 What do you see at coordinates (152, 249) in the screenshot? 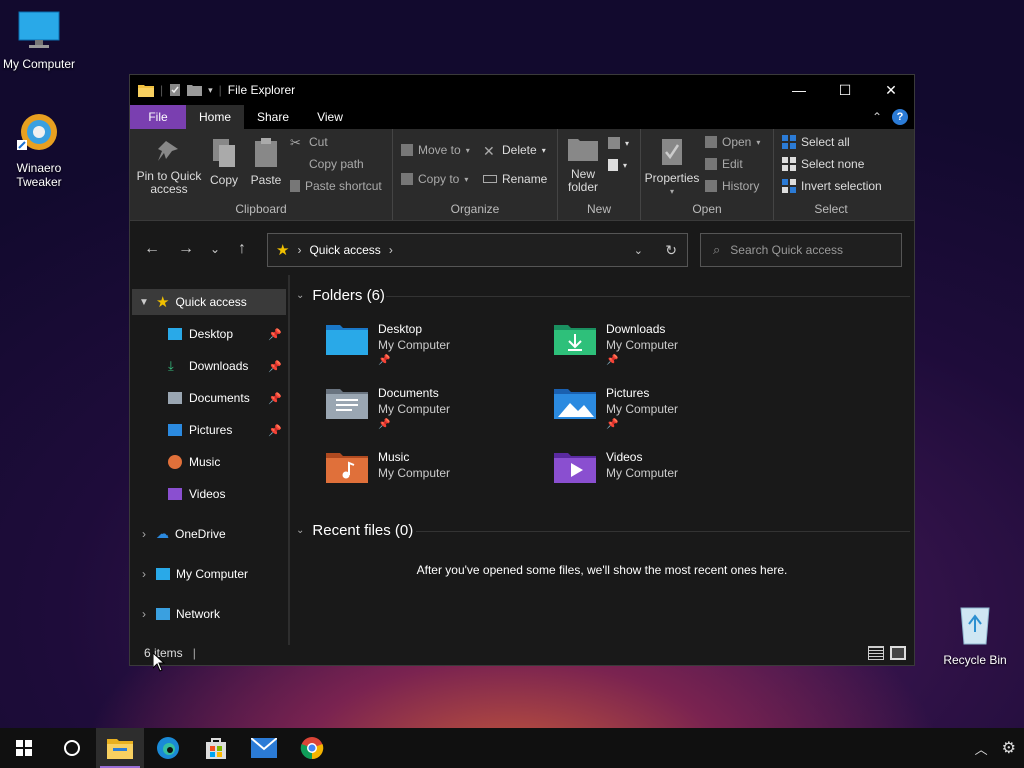
I see `back-button: ←` at bounding box center [152, 249].